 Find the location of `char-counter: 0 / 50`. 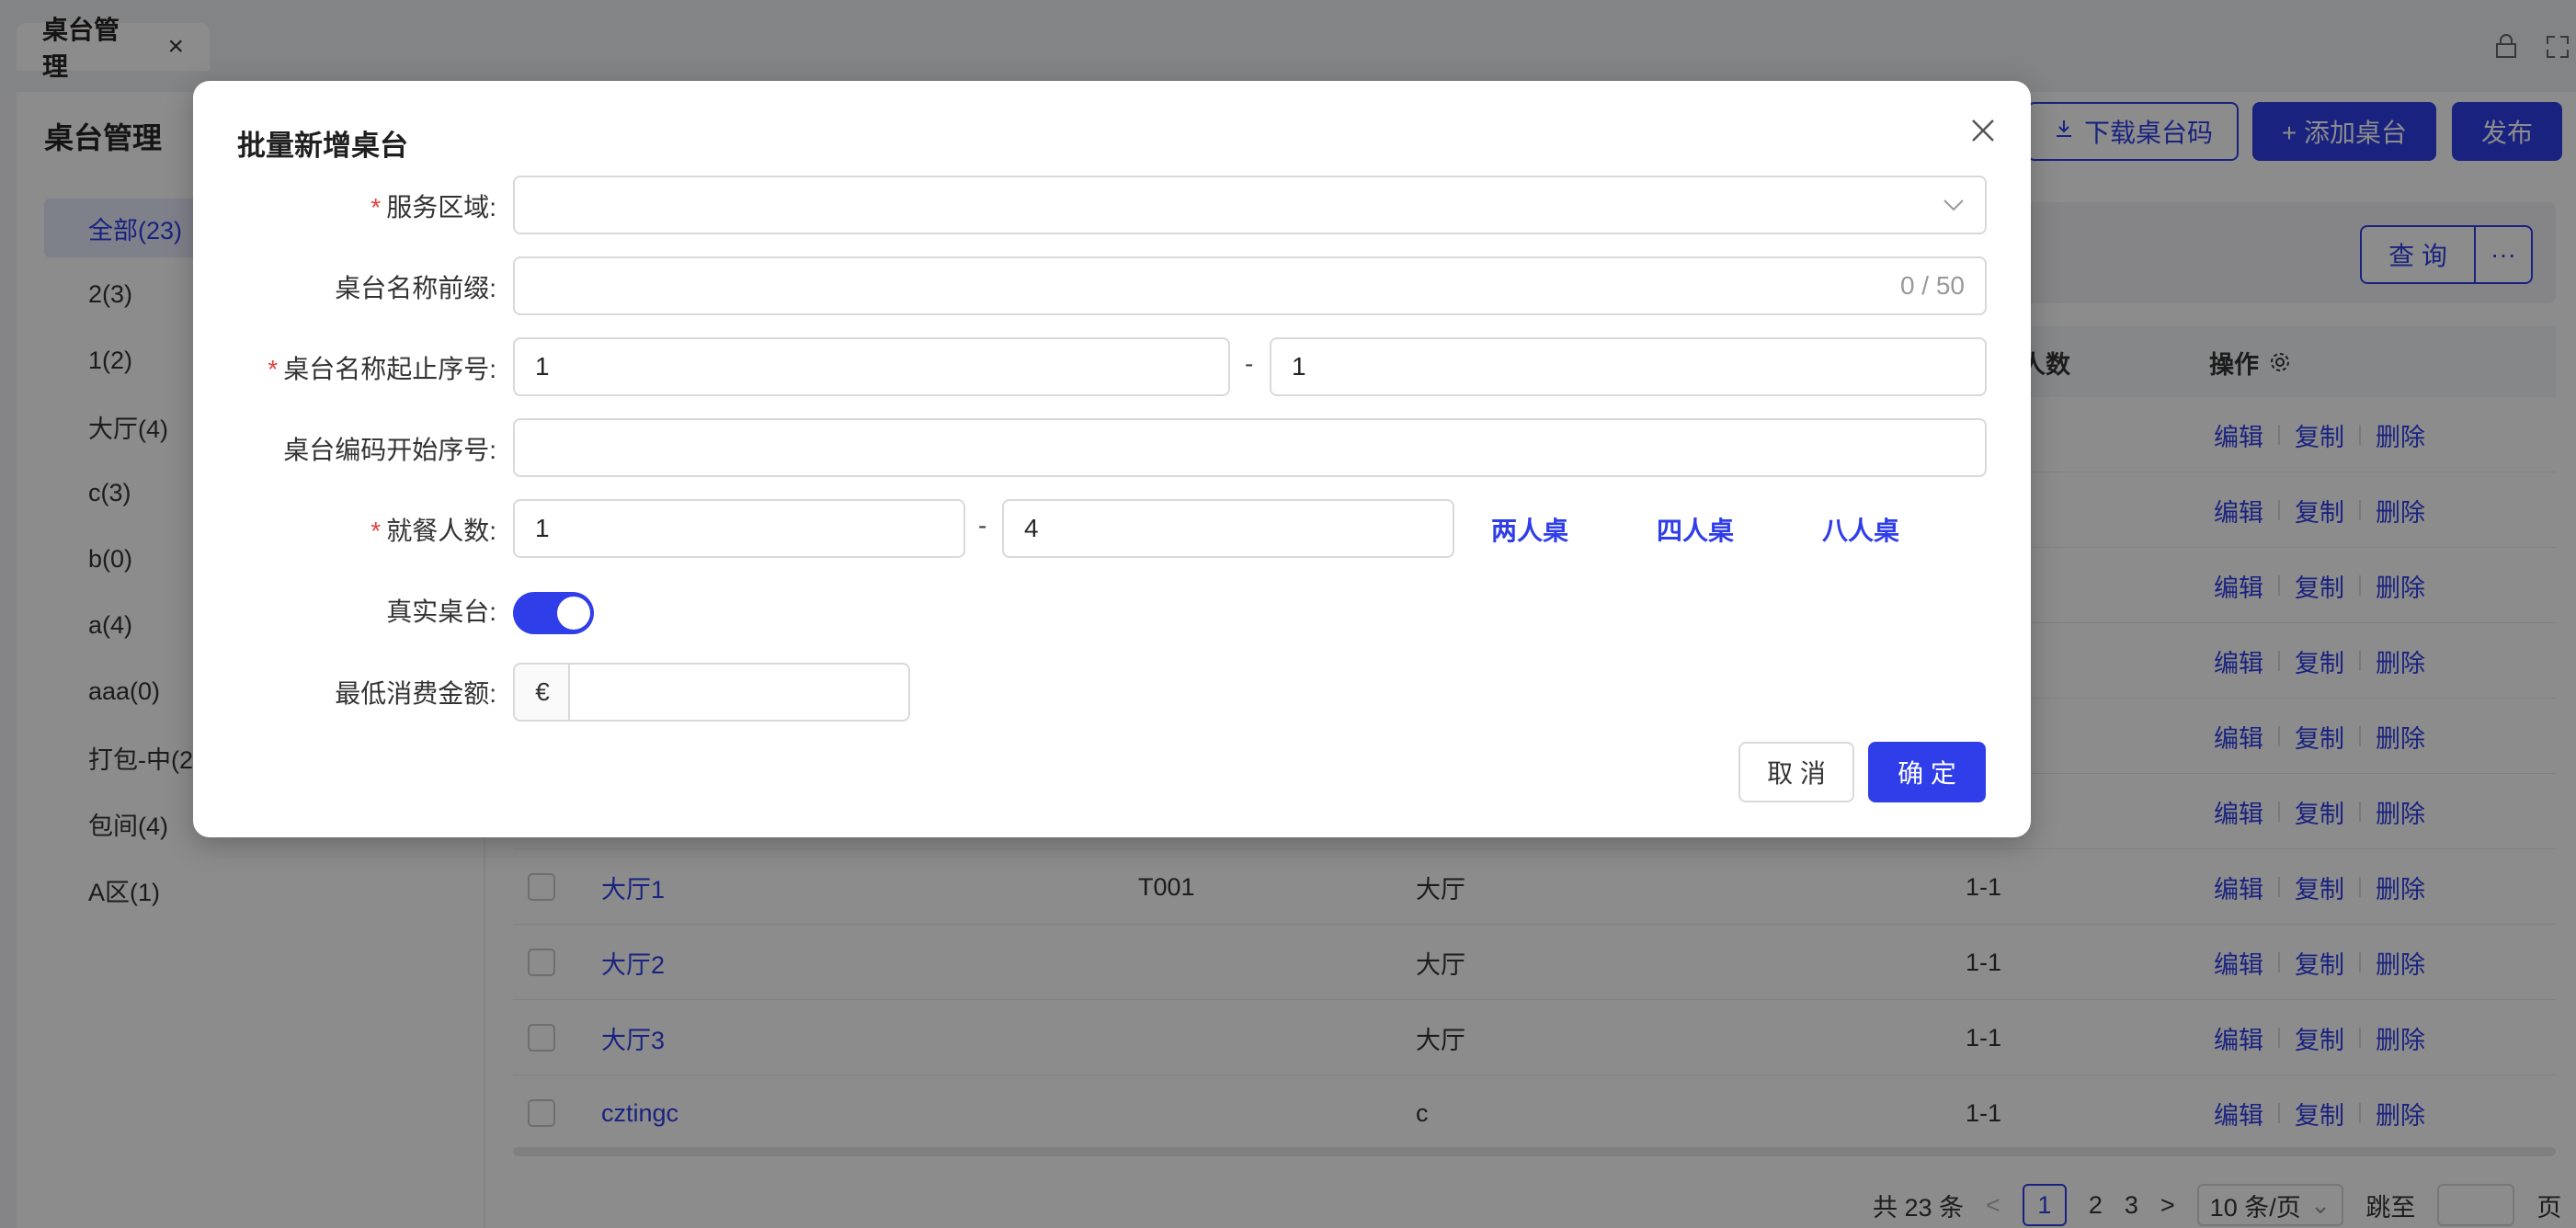

char-counter: 0 / 50 is located at coordinates (1932, 285).